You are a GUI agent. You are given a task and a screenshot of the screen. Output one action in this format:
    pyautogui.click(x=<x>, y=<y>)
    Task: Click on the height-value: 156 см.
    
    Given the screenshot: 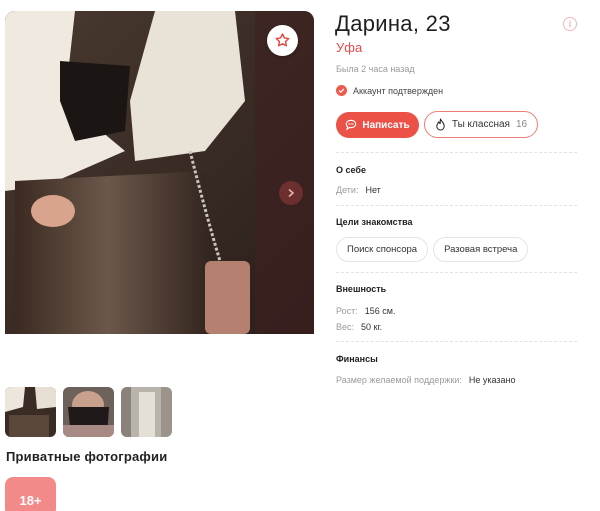 What is the action you would take?
    pyautogui.click(x=380, y=311)
    